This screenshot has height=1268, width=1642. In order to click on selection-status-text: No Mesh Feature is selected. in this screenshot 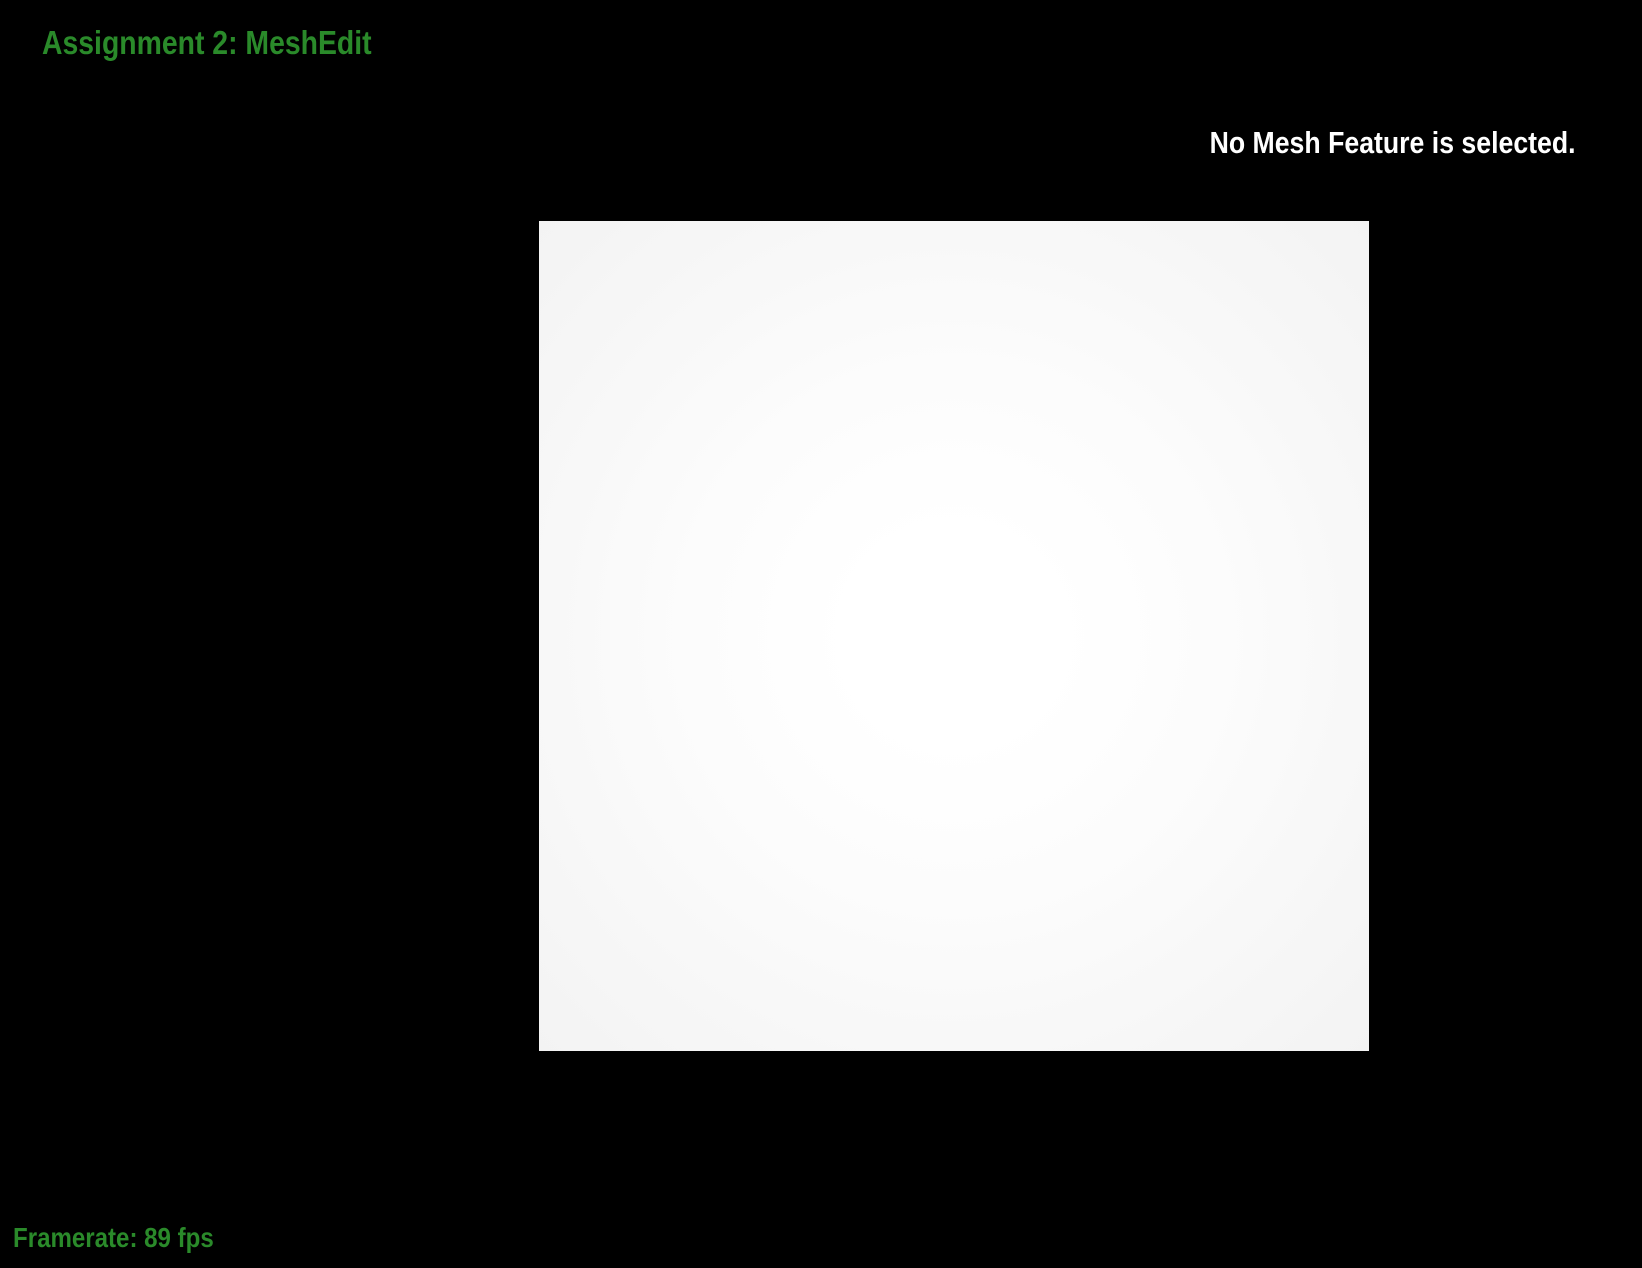, I will do `click(1393, 142)`.